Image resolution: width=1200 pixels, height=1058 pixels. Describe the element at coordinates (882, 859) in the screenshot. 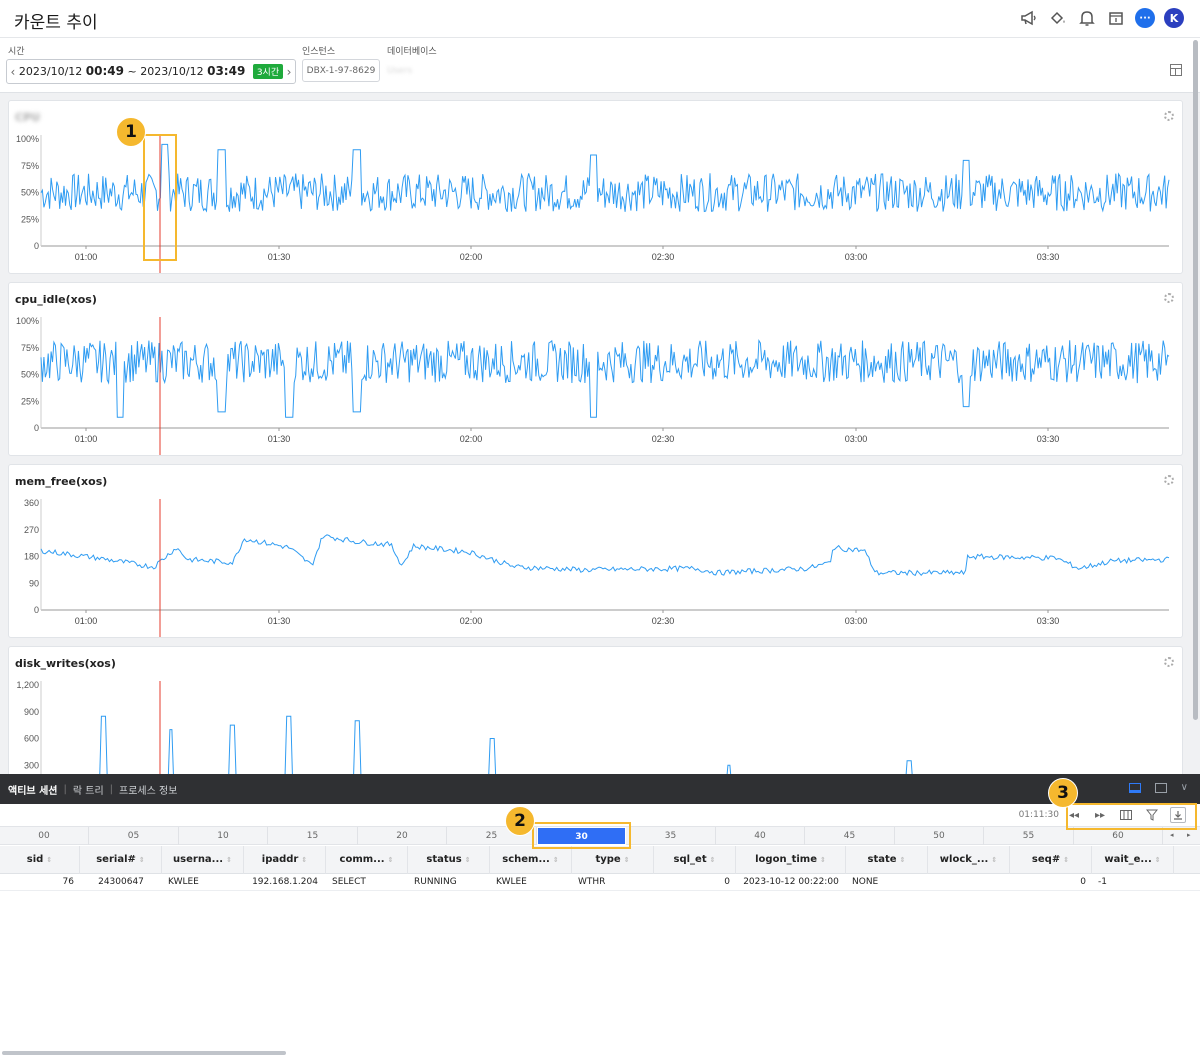

I see `column-header-label: state` at that location.